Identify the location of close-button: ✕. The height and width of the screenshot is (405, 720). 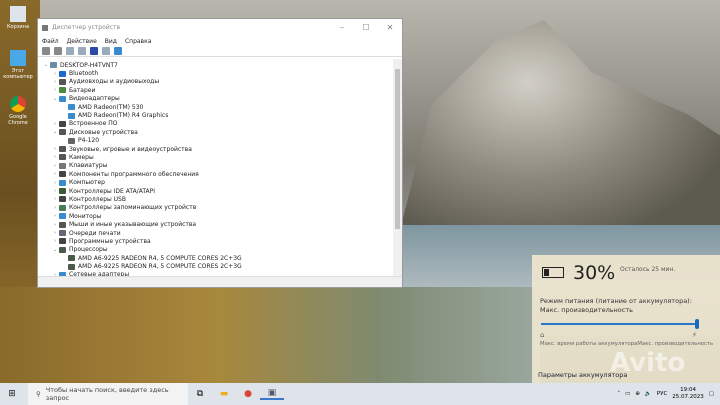
(390, 27).